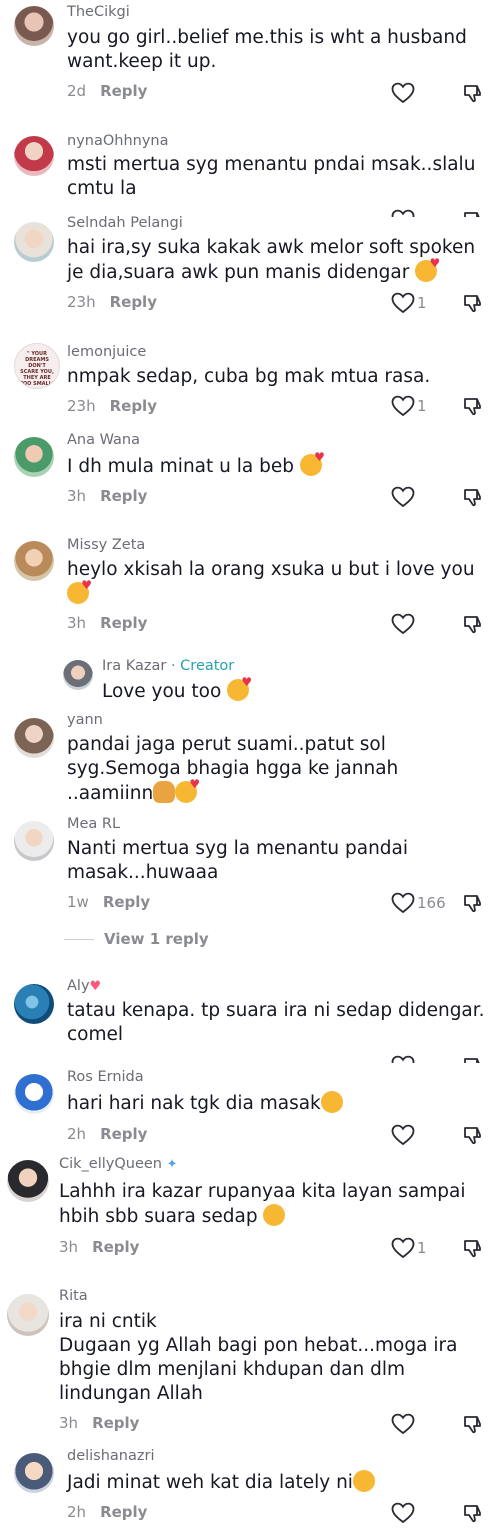 The width and height of the screenshot is (500, 1530). I want to click on comment-text-content: Love you too, so click(162, 691).